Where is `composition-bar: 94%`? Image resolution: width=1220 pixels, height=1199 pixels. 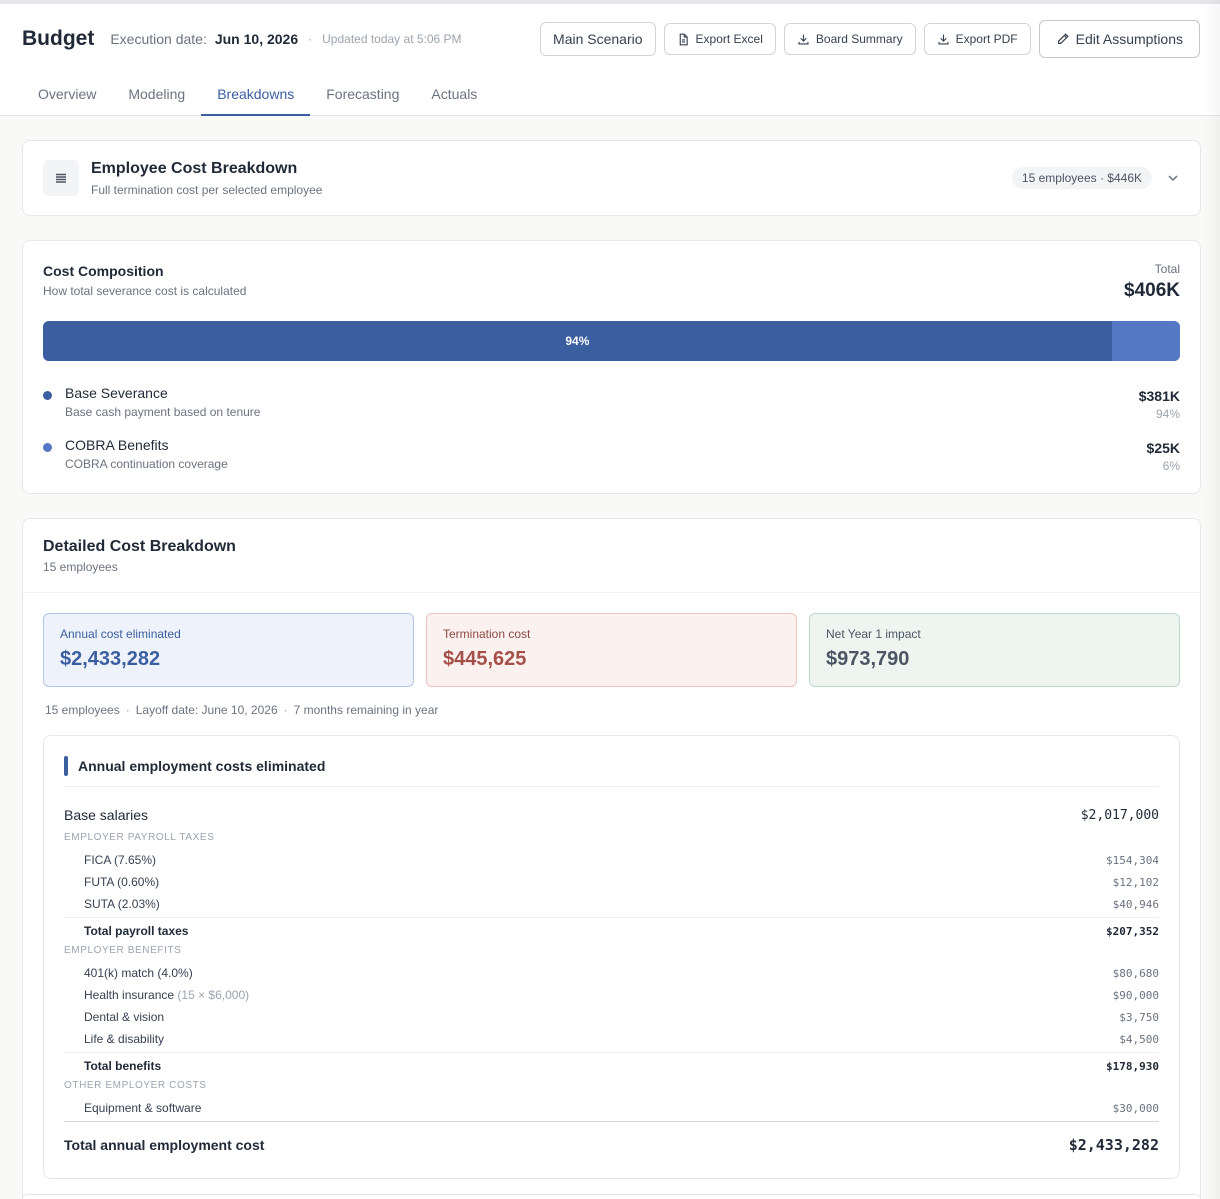 composition-bar: 94% is located at coordinates (611, 341).